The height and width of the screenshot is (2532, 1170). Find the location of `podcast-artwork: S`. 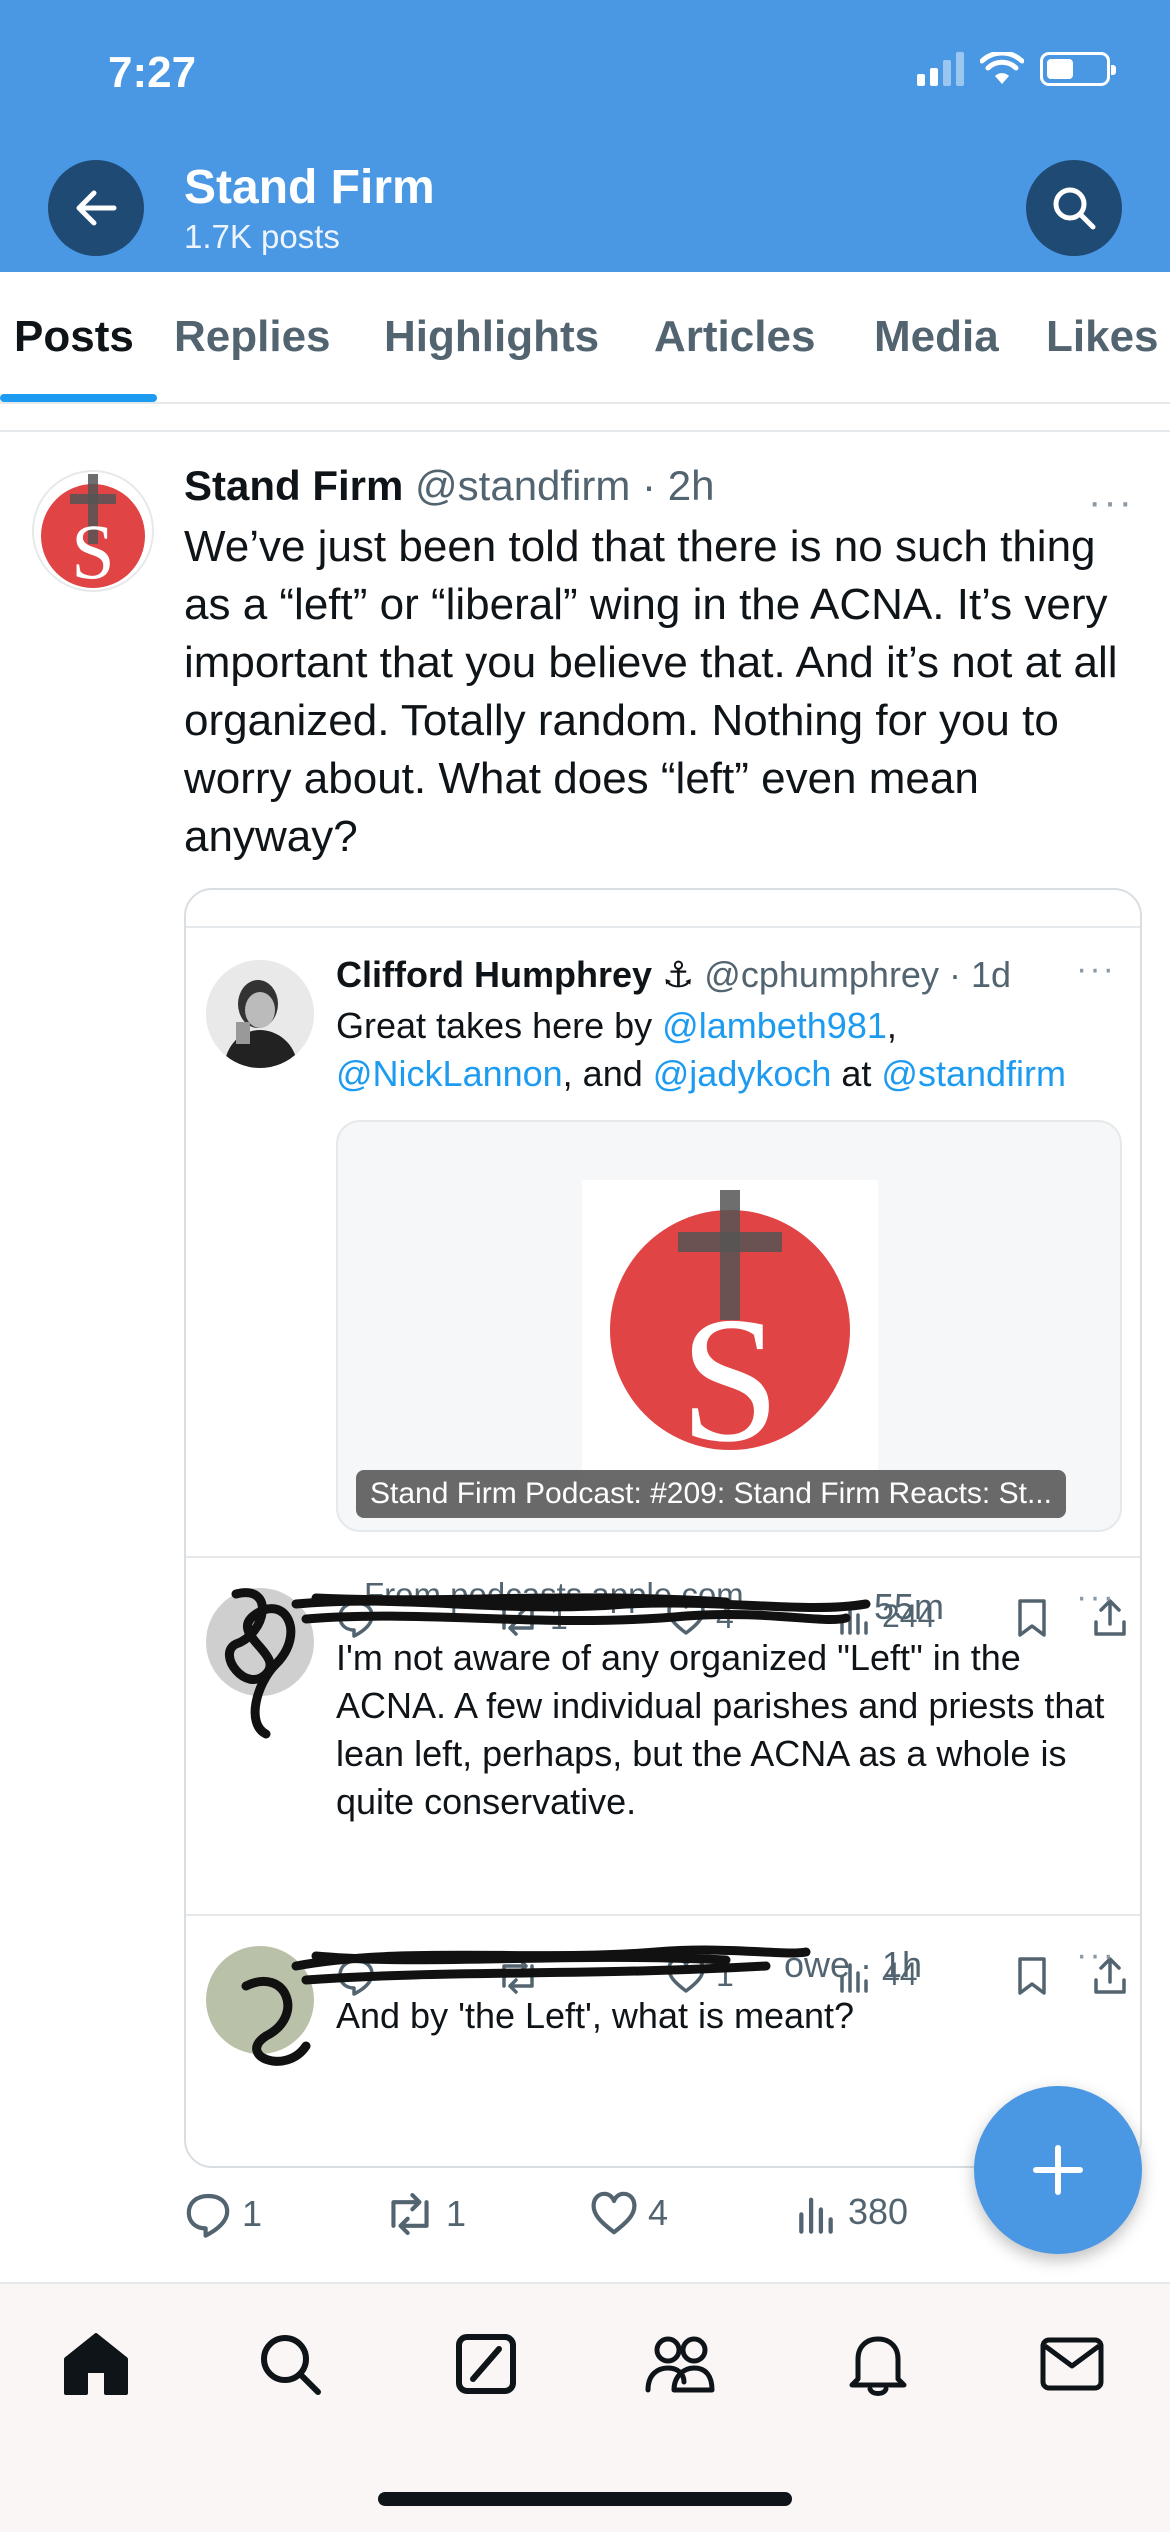

podcast-artwork: S is located at coordinates (730, 1330).